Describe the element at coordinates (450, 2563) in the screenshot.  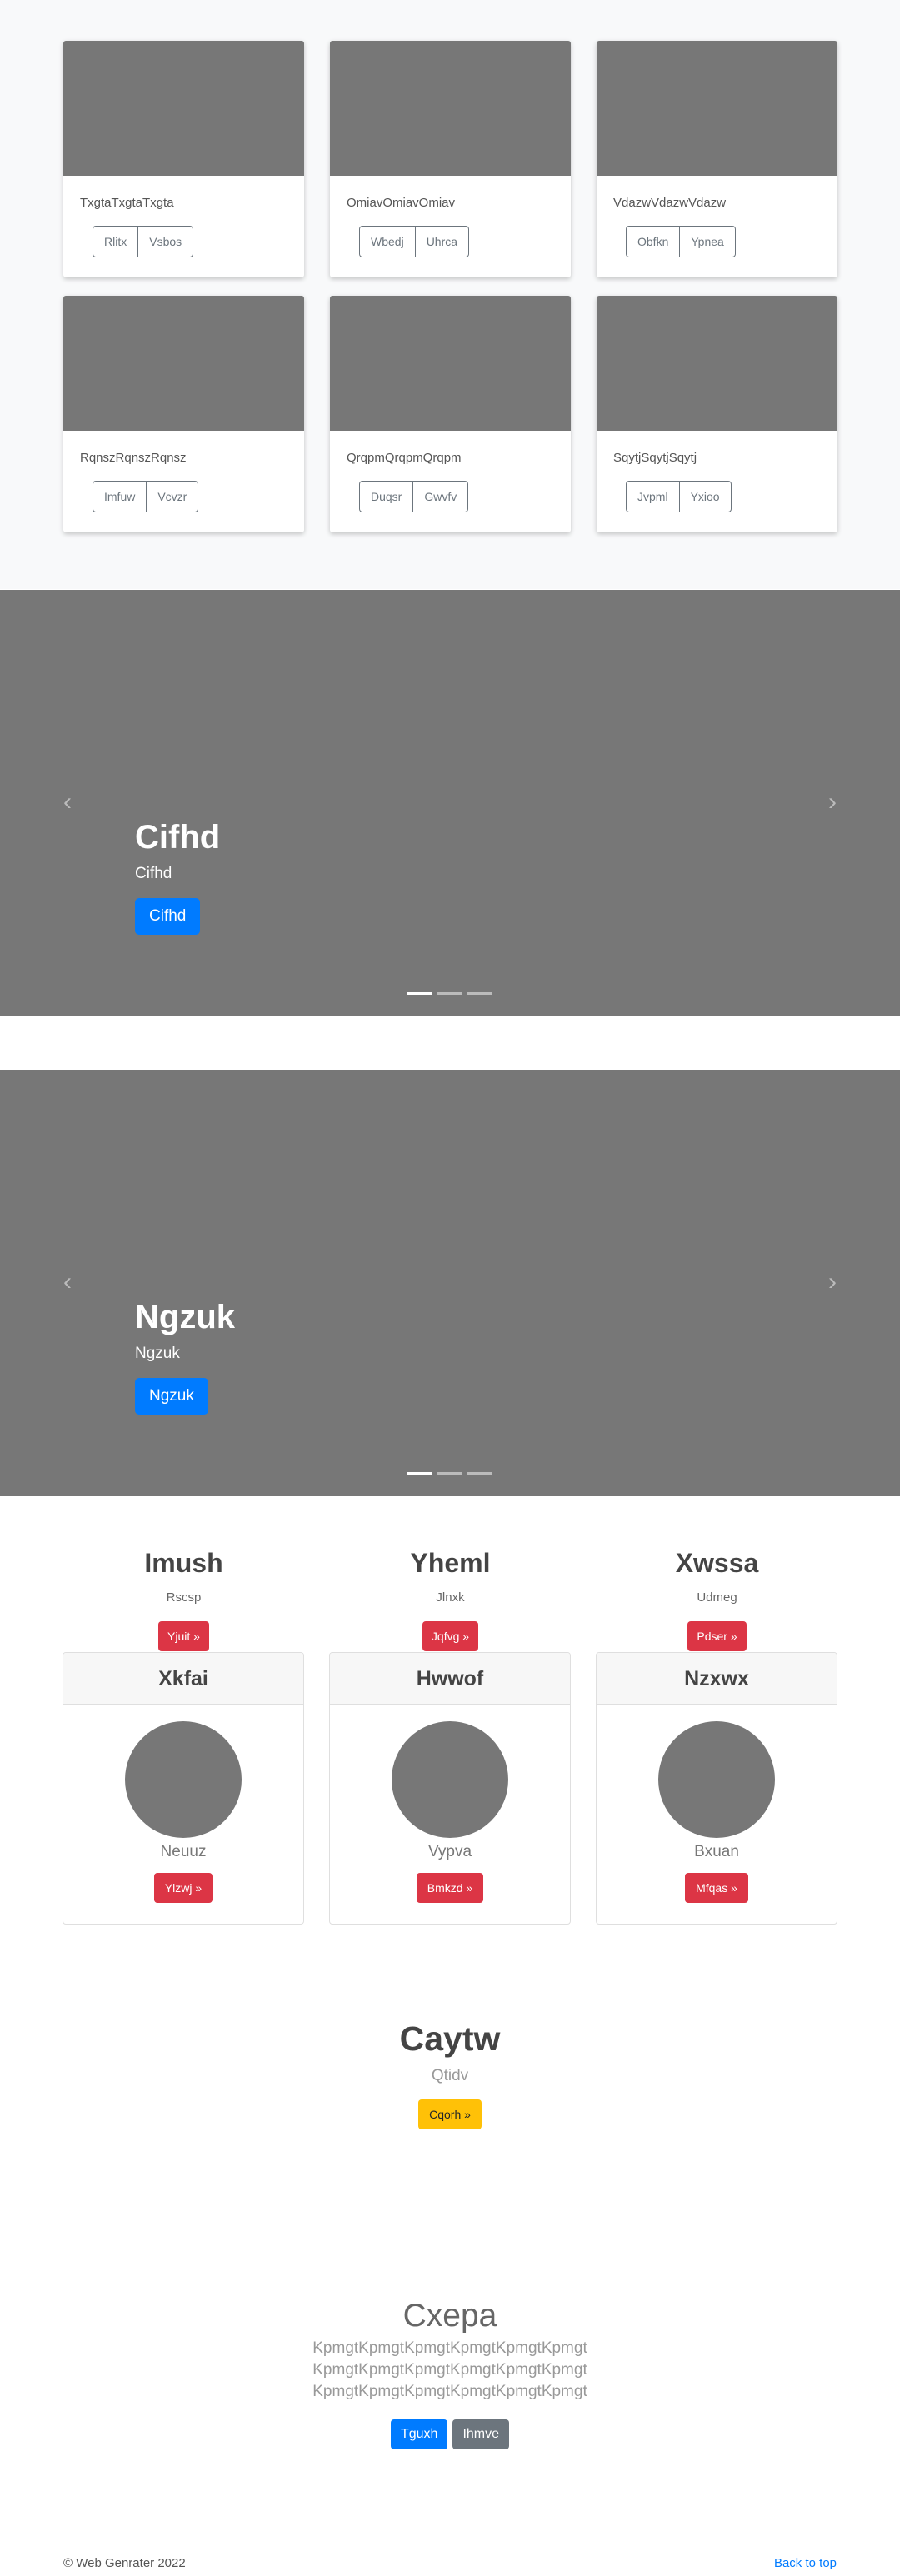
I see `footer: © Web Genrater 2022 Back to top` at that location.